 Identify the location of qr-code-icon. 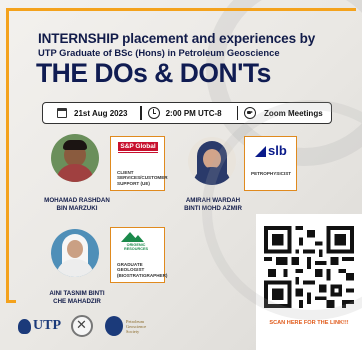
(309, 267).